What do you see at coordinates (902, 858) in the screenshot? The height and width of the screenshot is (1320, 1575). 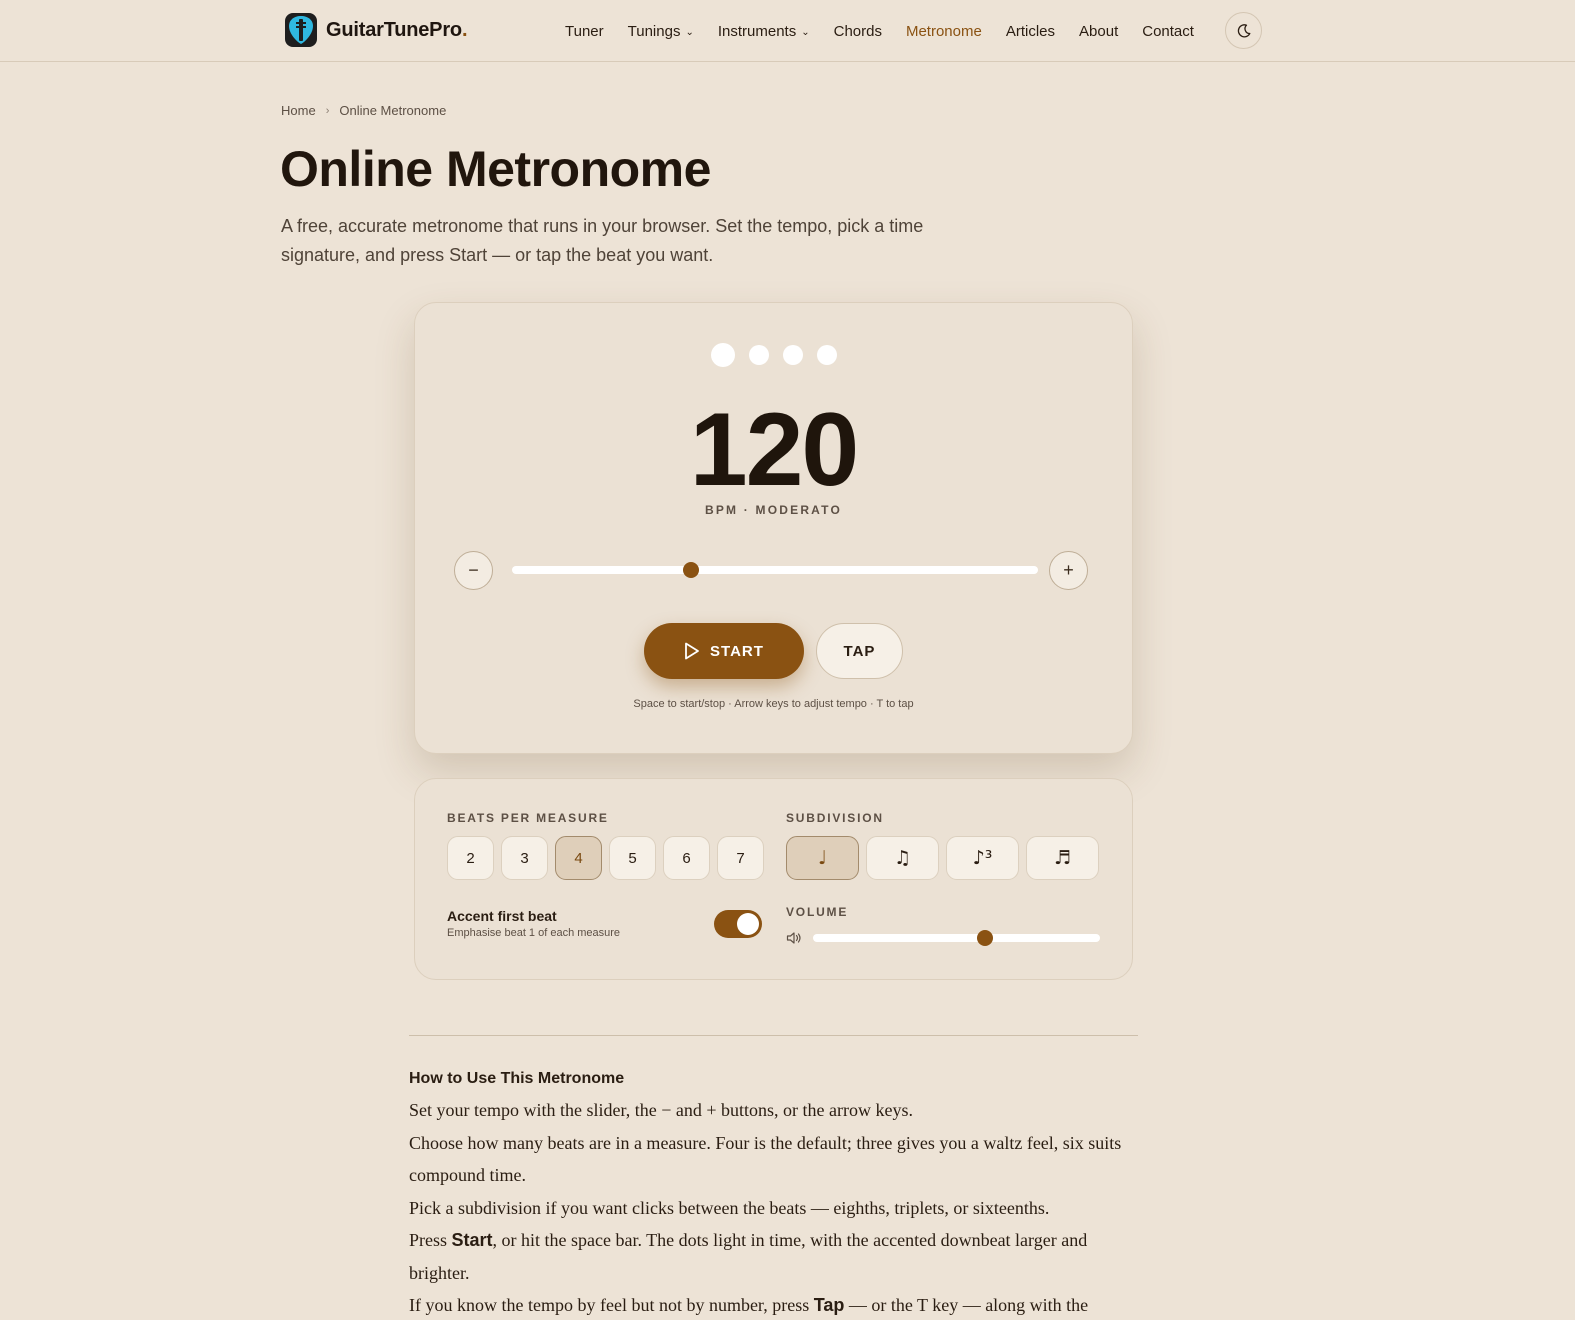 I see `eighth-notes-icon: ♫` at bounding box center [902, 858].